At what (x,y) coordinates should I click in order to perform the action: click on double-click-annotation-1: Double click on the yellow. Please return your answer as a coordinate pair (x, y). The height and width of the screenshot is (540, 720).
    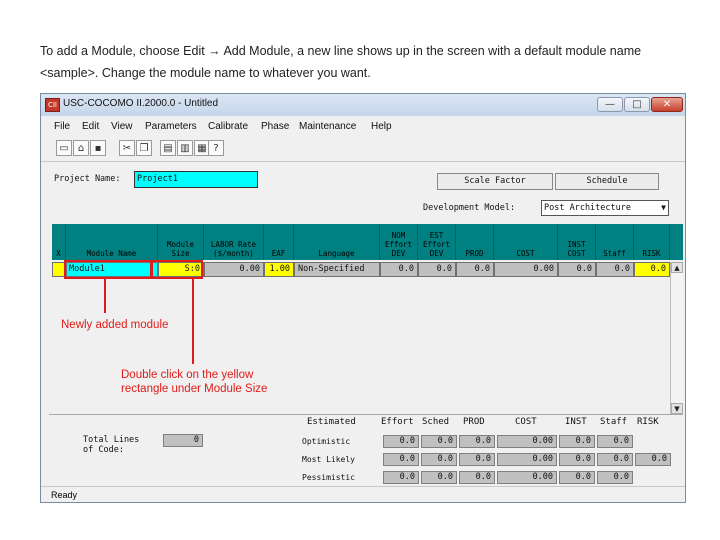
    Looking at the image, I should click on (187, 375).